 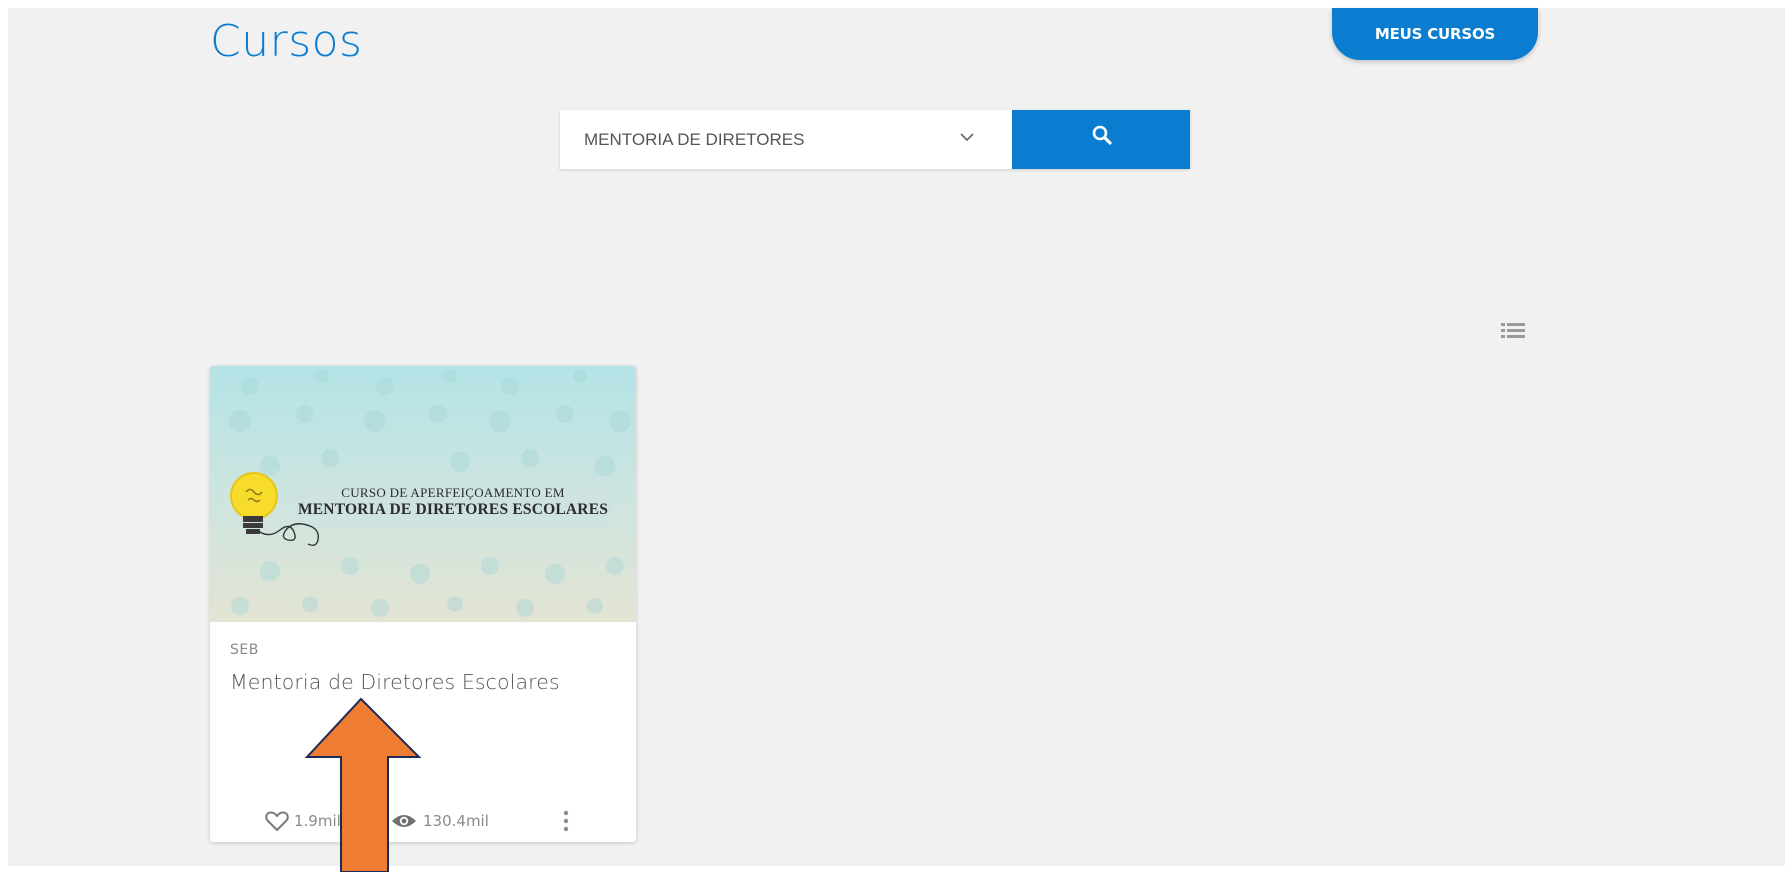 What do you see at coordinates (694, 139) in the screenshot?
I see `course-filter-value: MENTORIA DE DIRETORES` at bounding box center [694, 139].